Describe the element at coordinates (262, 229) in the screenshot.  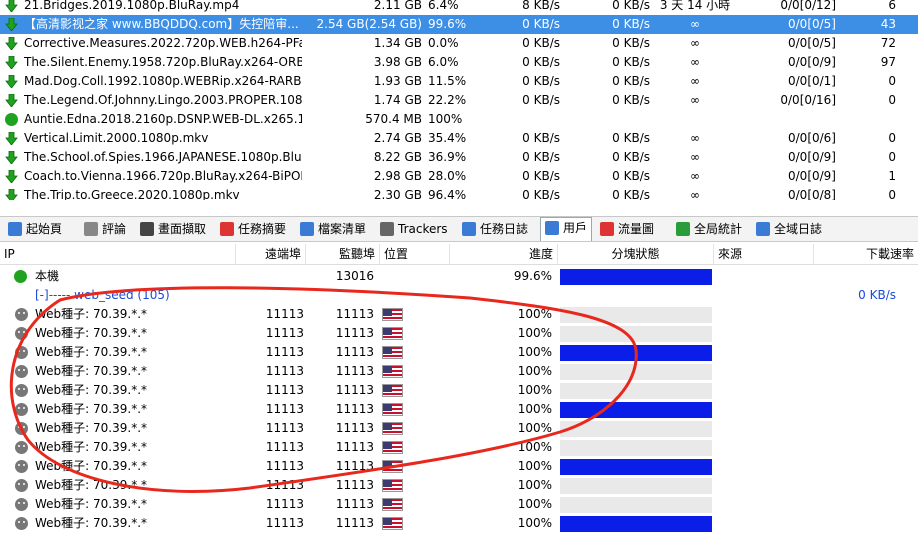
I see `tab-label: 任務摘要` at that location.